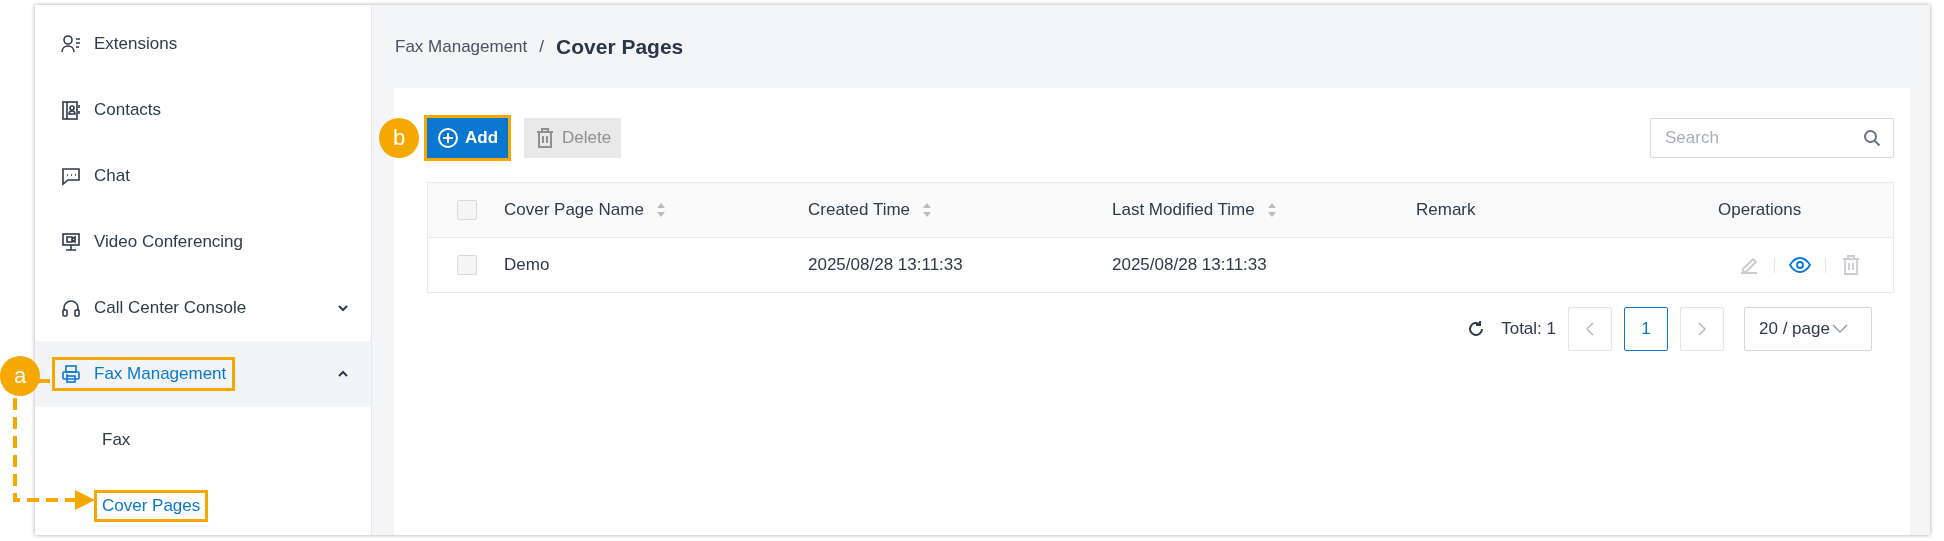 This screenshot has width=1944, height=541. Describe the element at coordinates (203, 308) in the screenshot. I see `nav-item: Call Center Console` at that location.